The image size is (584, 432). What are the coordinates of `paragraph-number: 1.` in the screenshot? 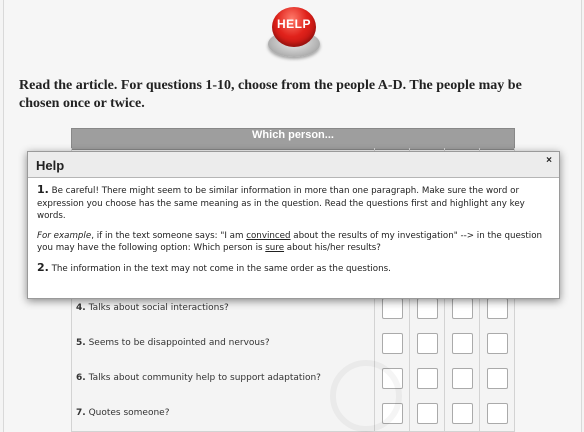 It's located at (43, 189).